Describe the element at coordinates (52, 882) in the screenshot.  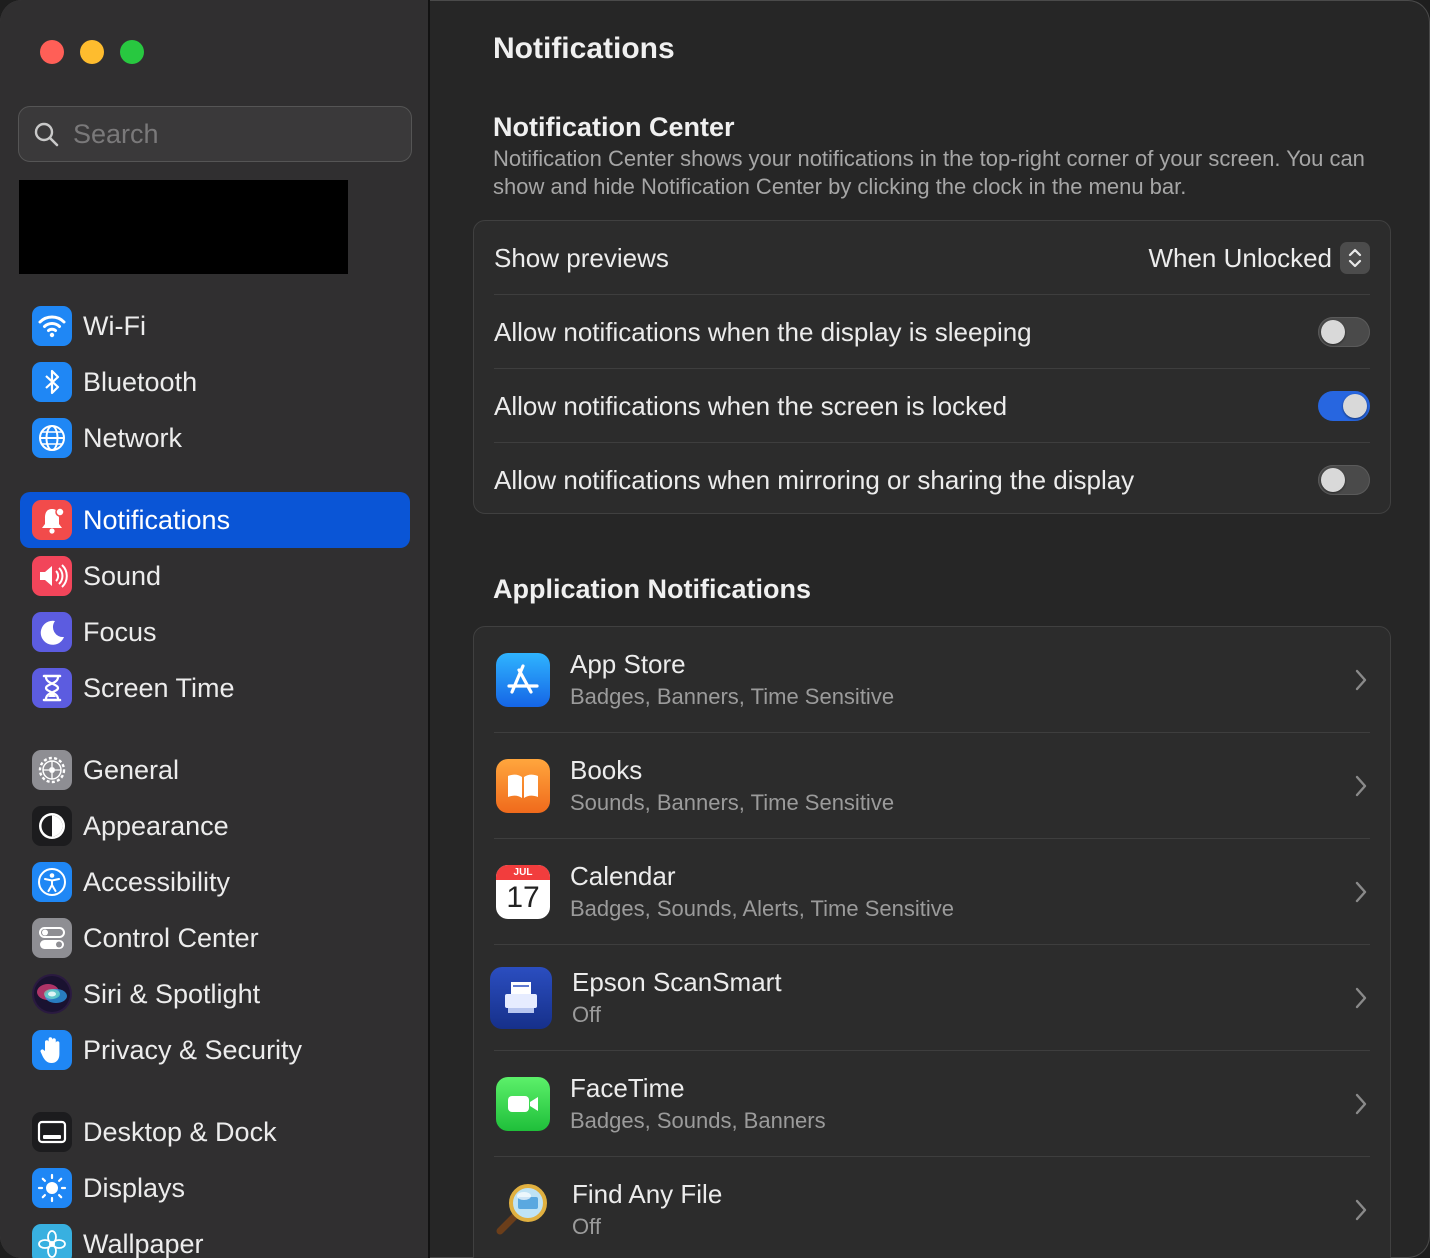
I see `accessibility-icon` at that location.